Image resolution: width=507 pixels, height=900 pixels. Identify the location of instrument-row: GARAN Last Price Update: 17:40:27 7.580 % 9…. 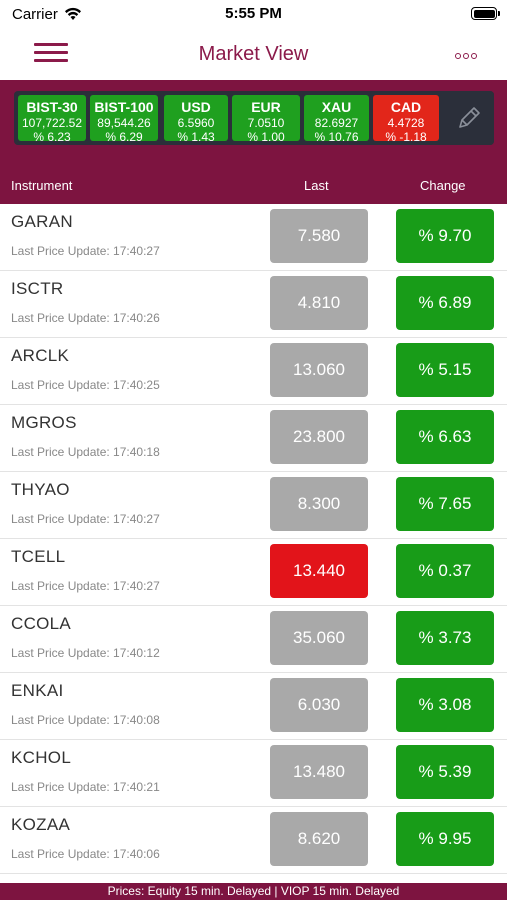
(253, 237).